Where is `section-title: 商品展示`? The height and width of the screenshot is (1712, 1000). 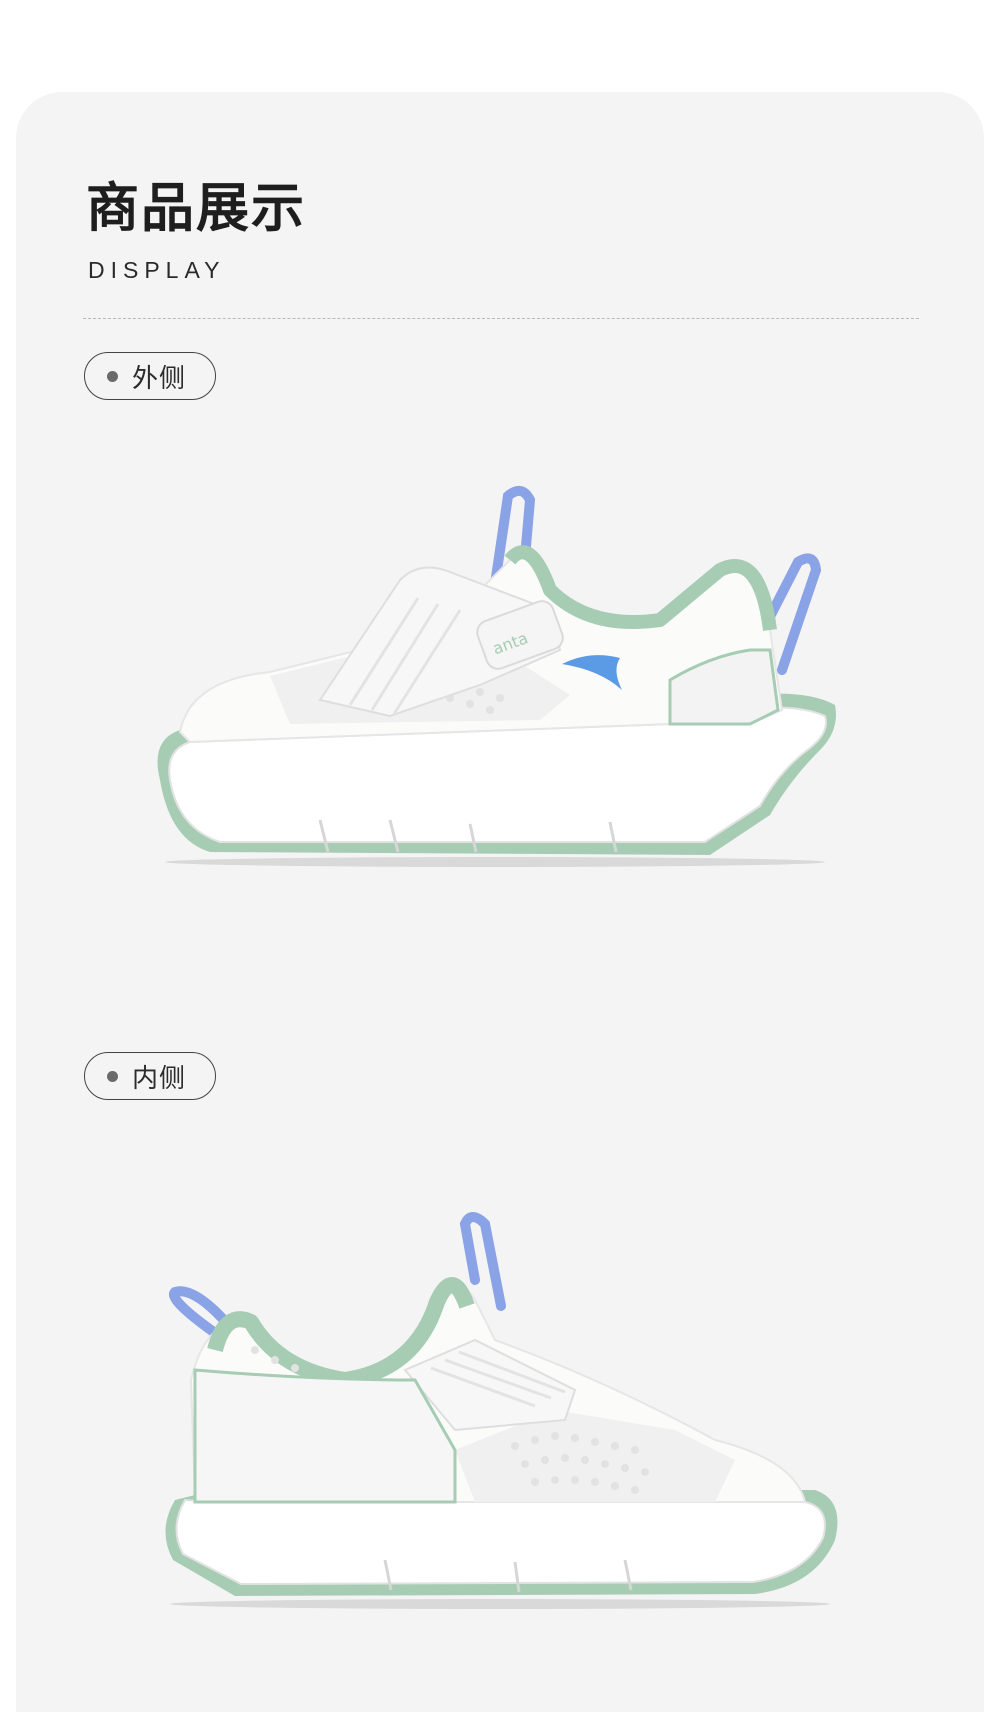 section-title: 商品展示 is located at coordinates (196, 208).